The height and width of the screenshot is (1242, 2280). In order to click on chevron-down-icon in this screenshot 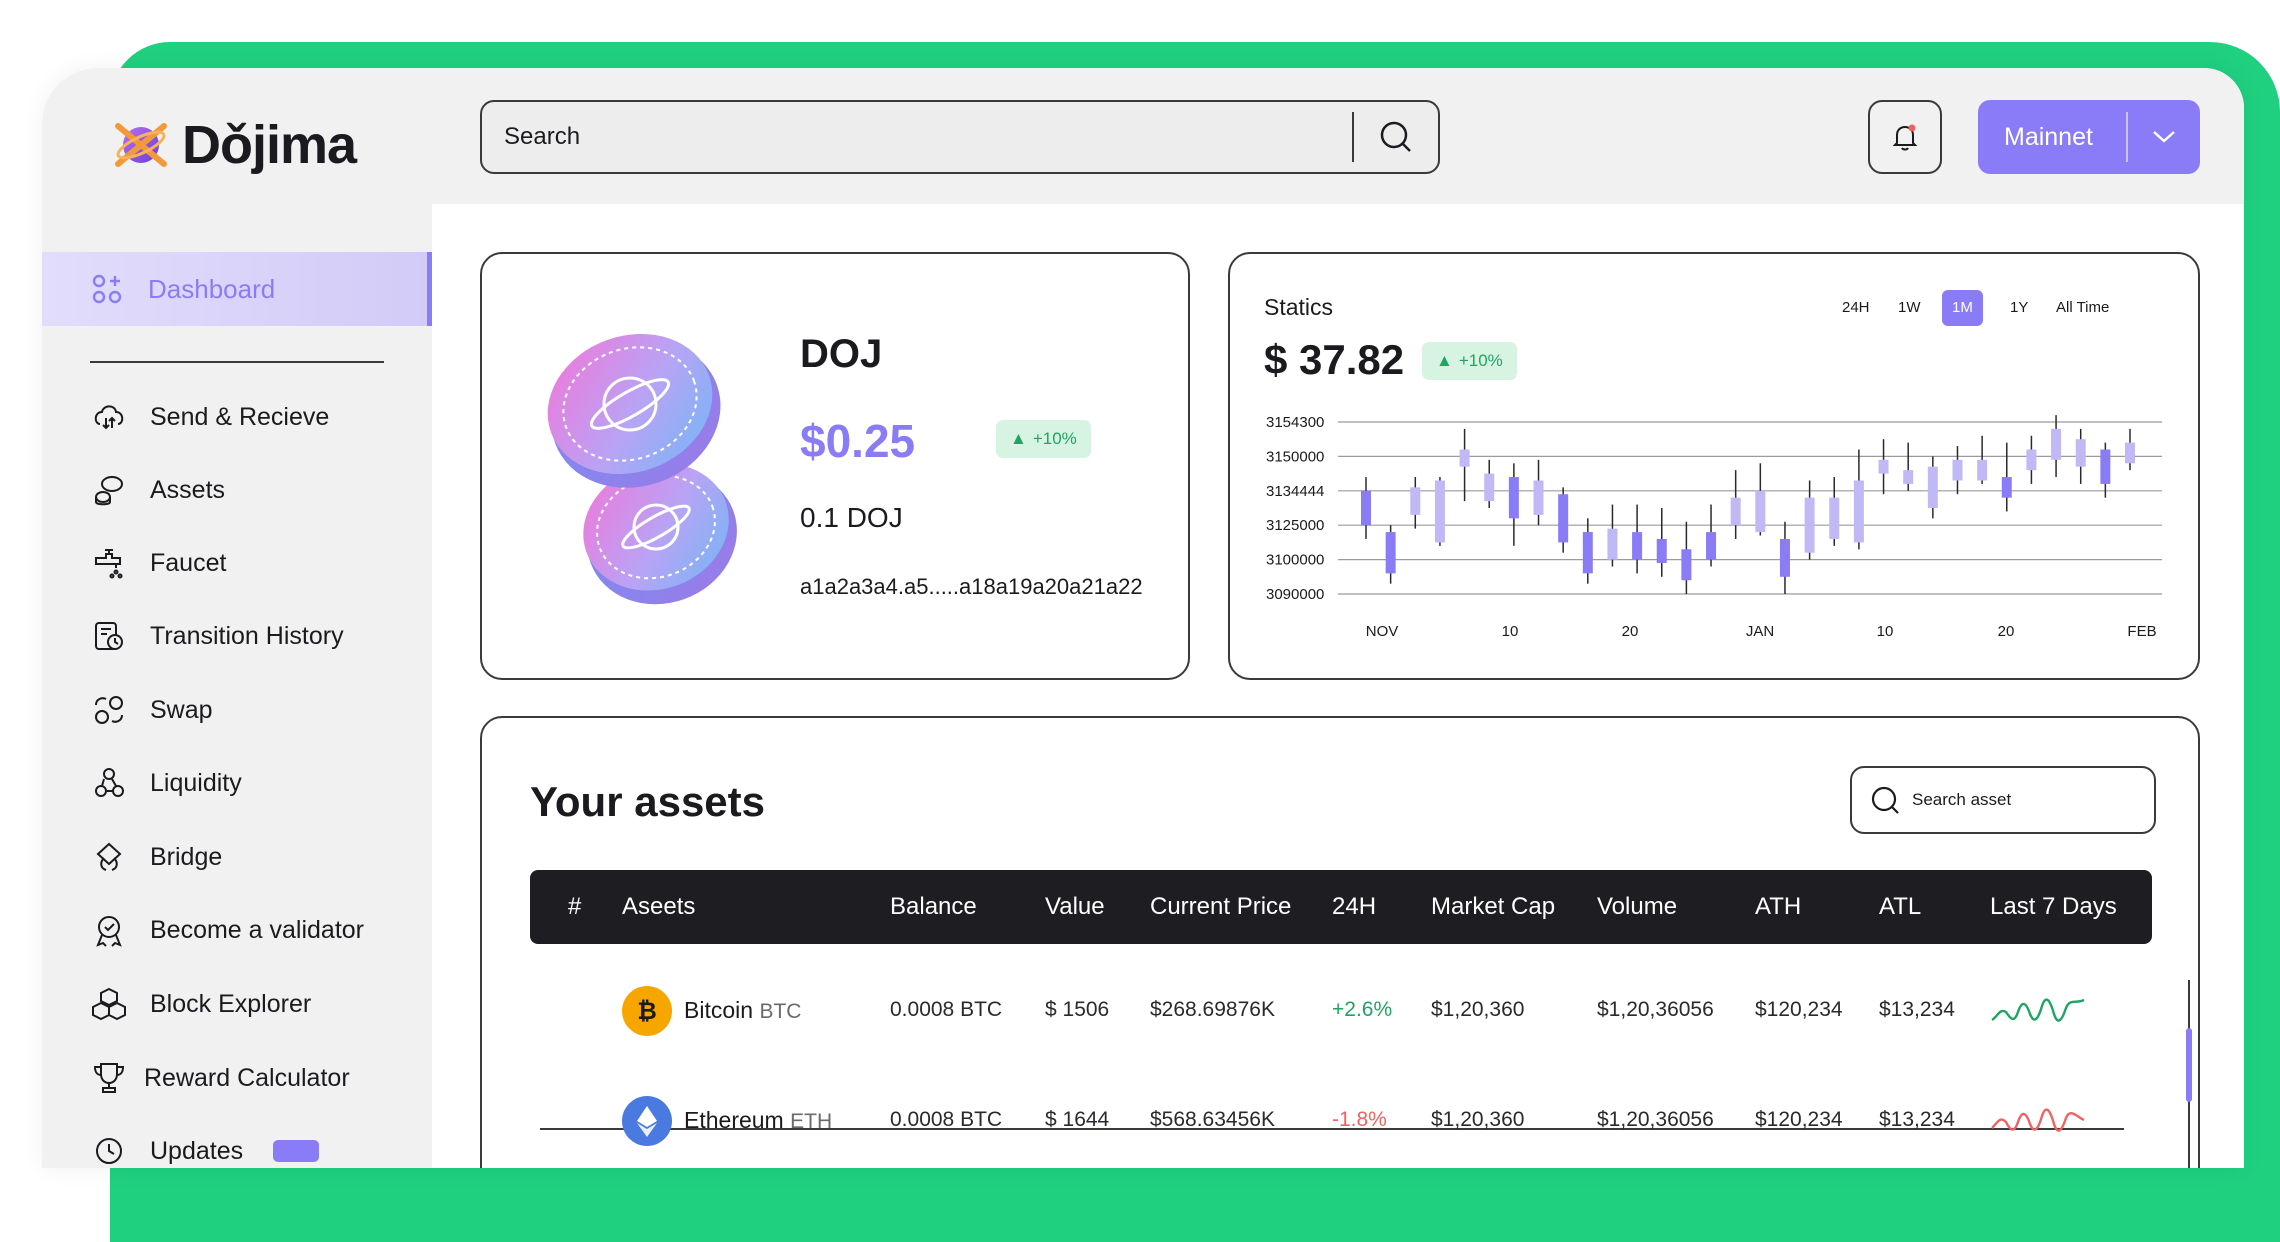, I will do `click(2164, 137)`.